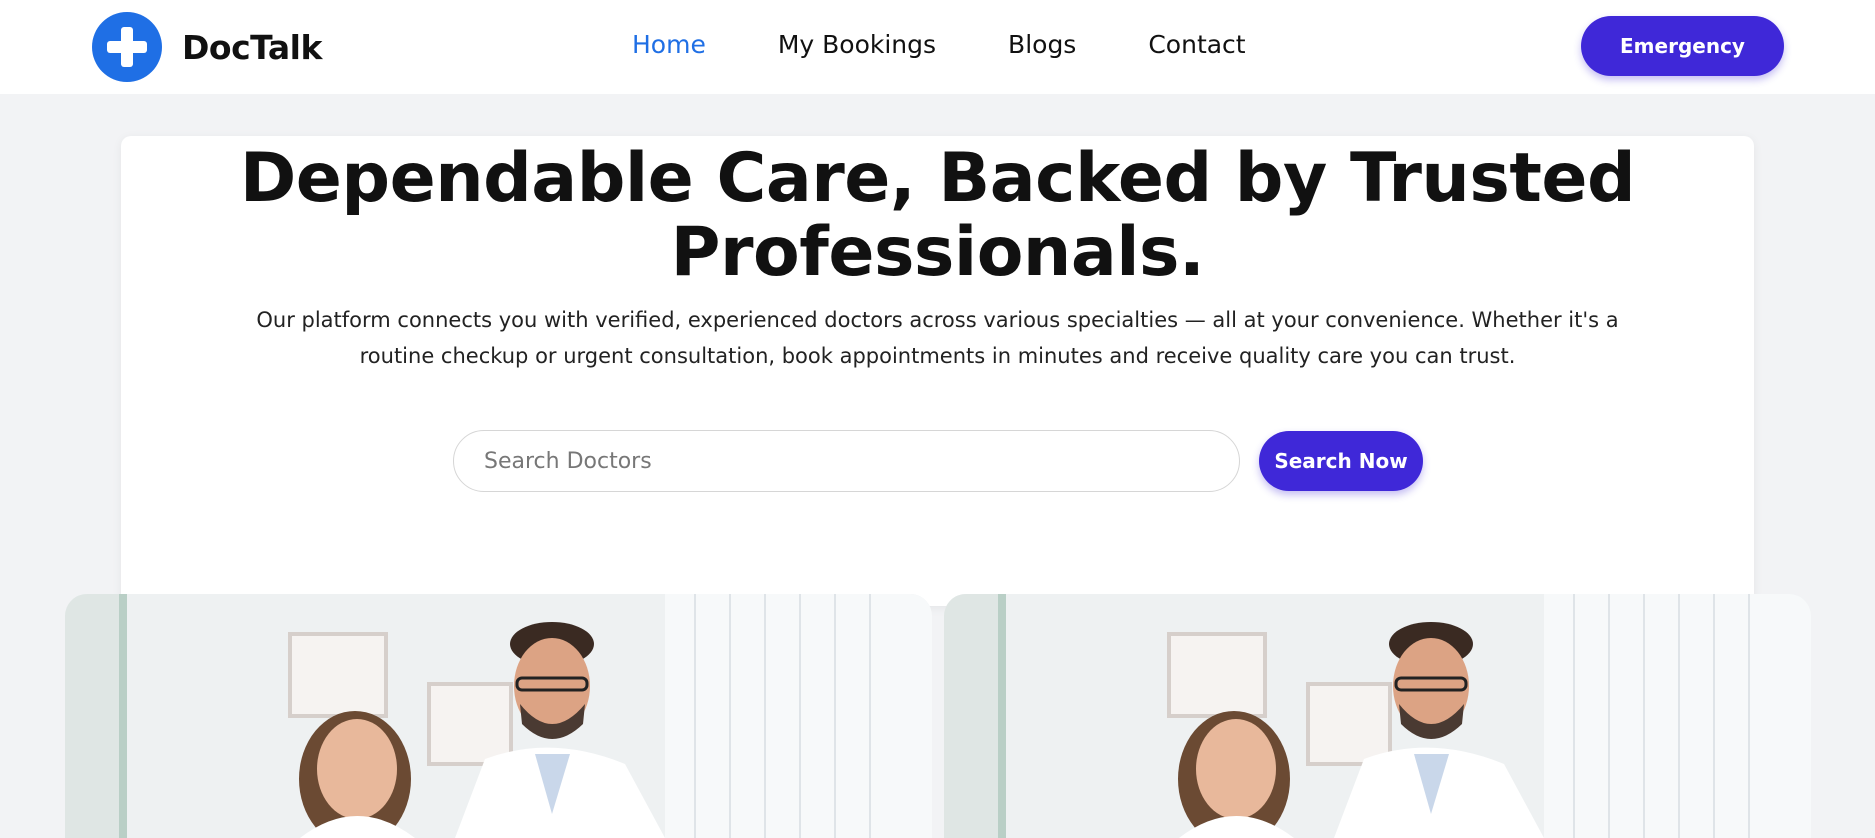 The image size is (1875, 838). I want to click on nav-item-contact: Contact, so click(1196, 44).